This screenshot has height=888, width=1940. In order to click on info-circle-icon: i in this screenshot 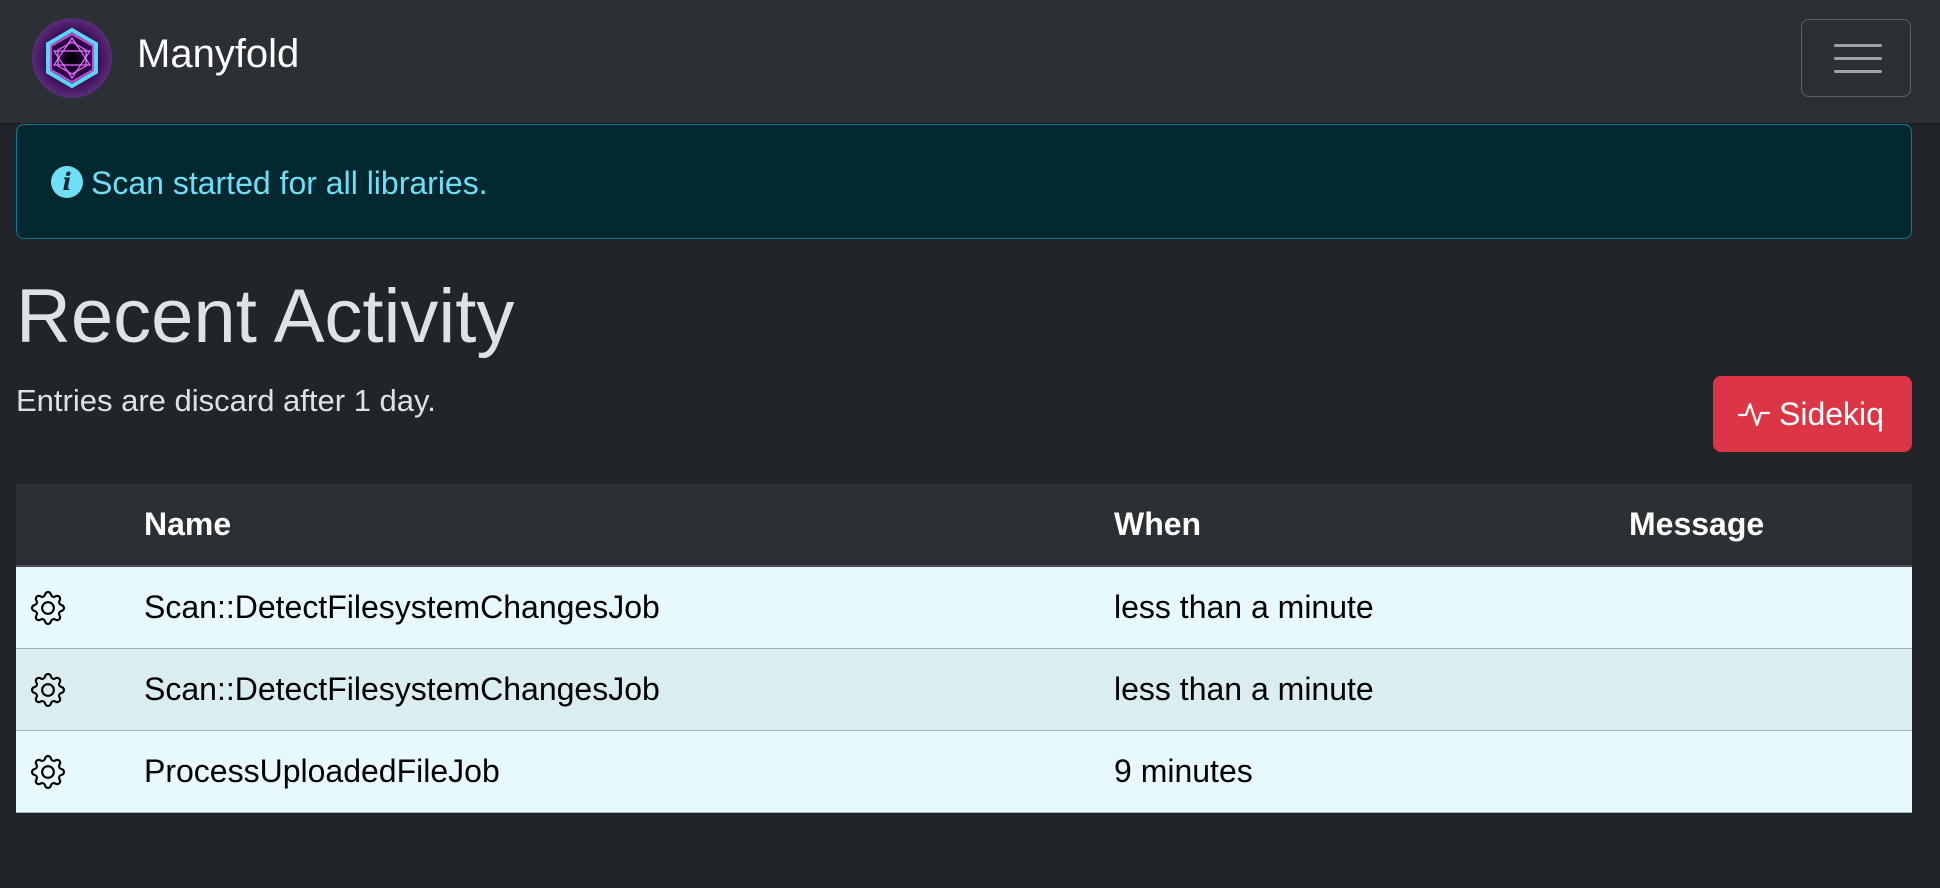, I will do `click(67, 182)`.